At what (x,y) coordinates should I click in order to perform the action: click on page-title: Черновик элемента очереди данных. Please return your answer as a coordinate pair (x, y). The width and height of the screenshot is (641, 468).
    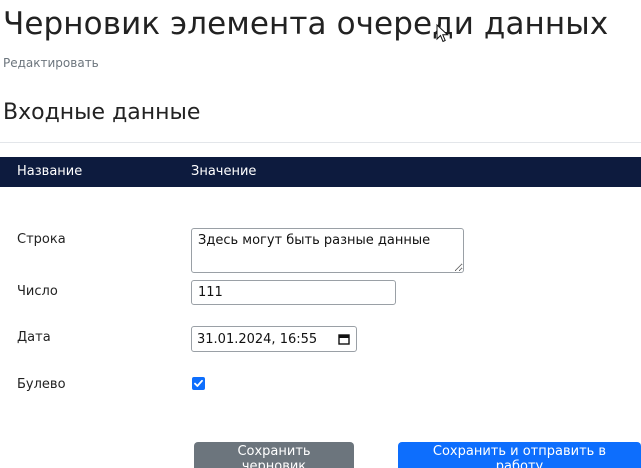
    Looking at the image, I should click on (306, 24).